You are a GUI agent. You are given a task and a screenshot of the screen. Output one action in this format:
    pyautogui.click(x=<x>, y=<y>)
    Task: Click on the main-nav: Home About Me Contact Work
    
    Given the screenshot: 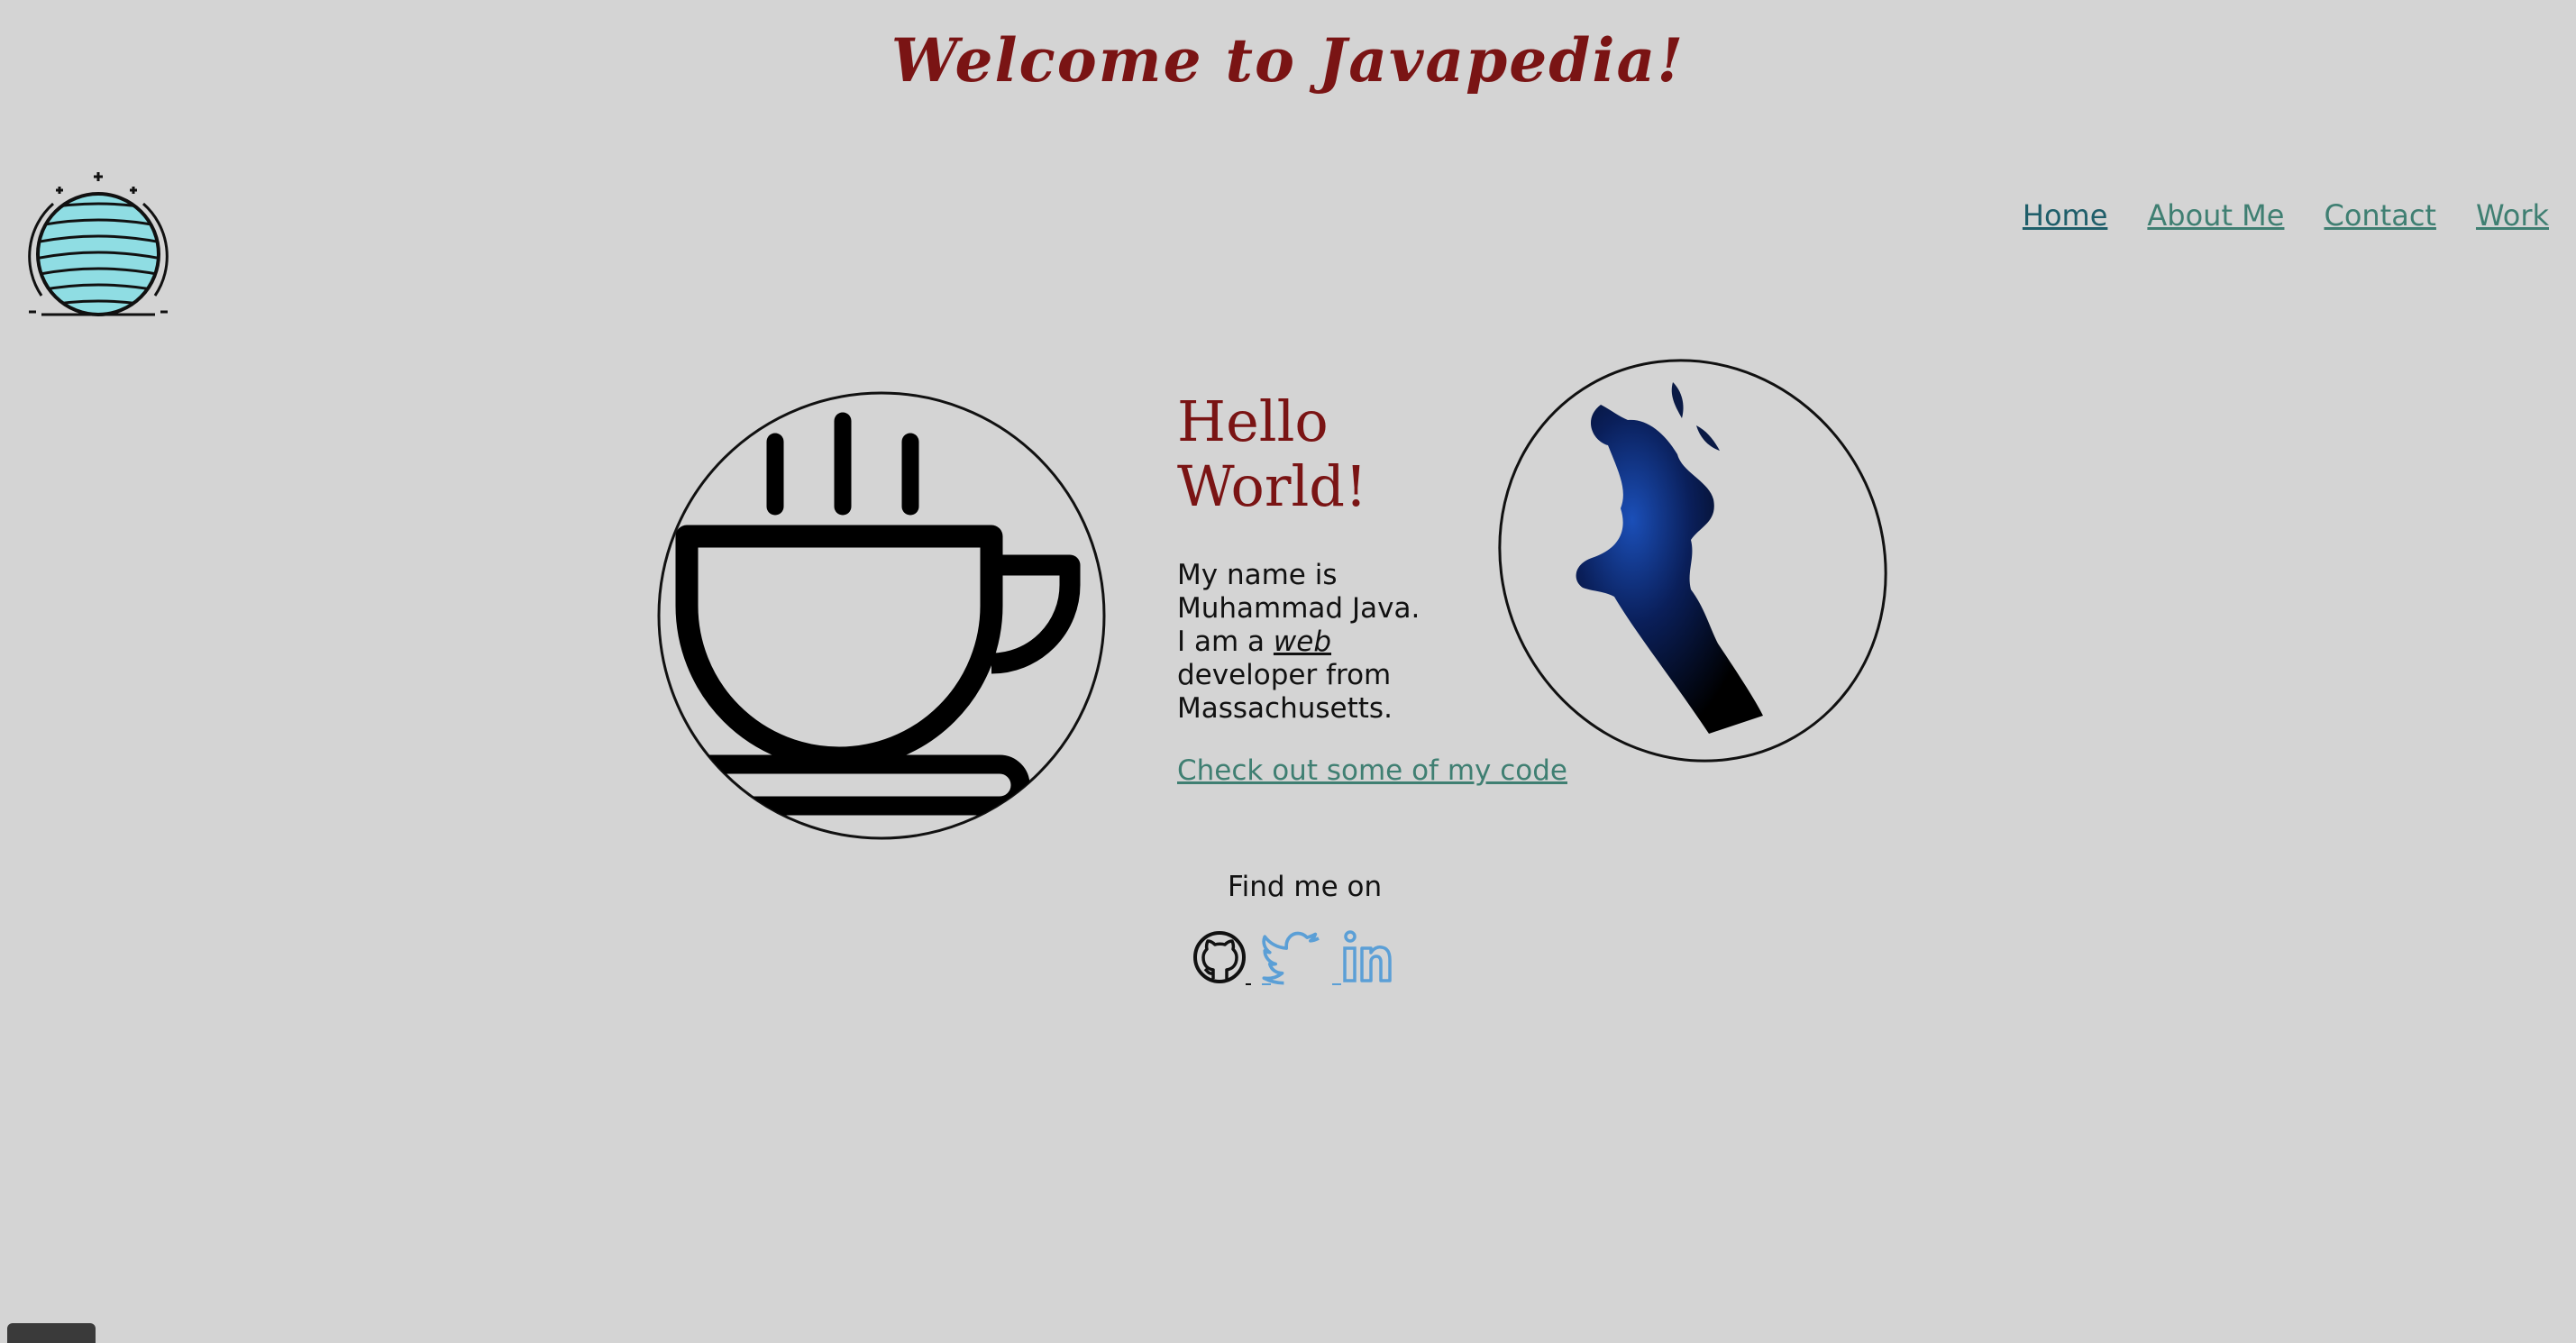 What is the action you would take?
    pyautogui.click(x=2286, y=215)
    